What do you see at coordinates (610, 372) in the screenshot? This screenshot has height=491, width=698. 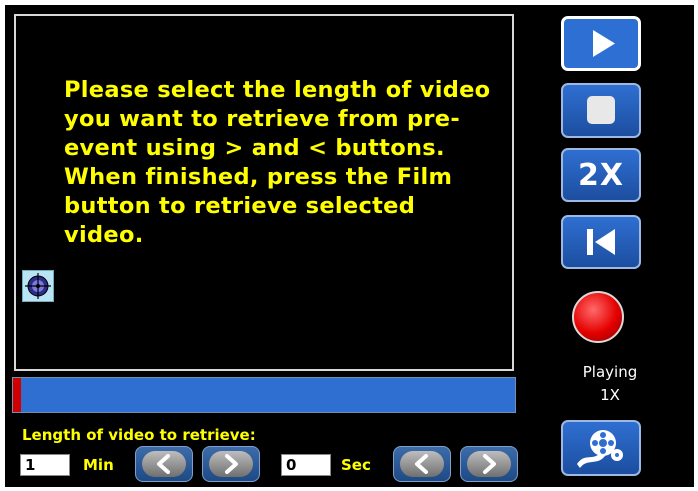 I see `status-playing-label: Playing` at bounding box center [610, 372].